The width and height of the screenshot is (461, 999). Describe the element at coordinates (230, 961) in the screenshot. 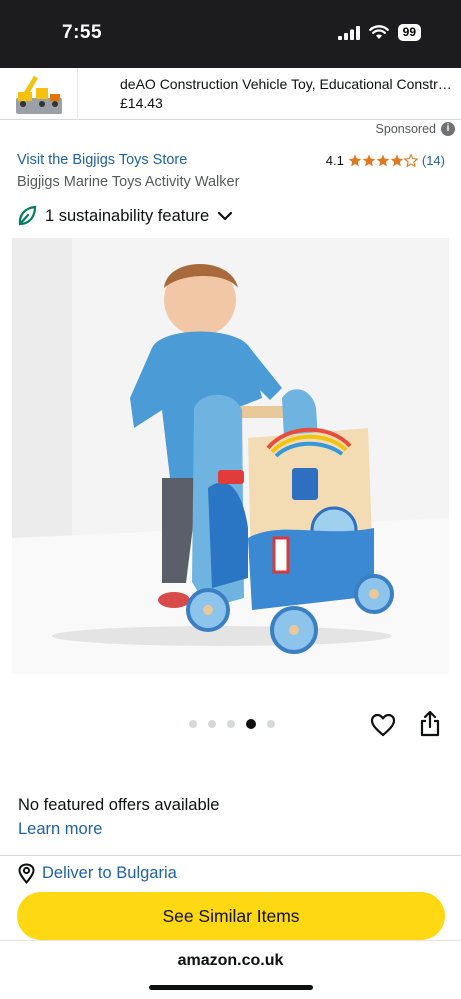

I see `browser-domain: amazon.co.uk` at that location.